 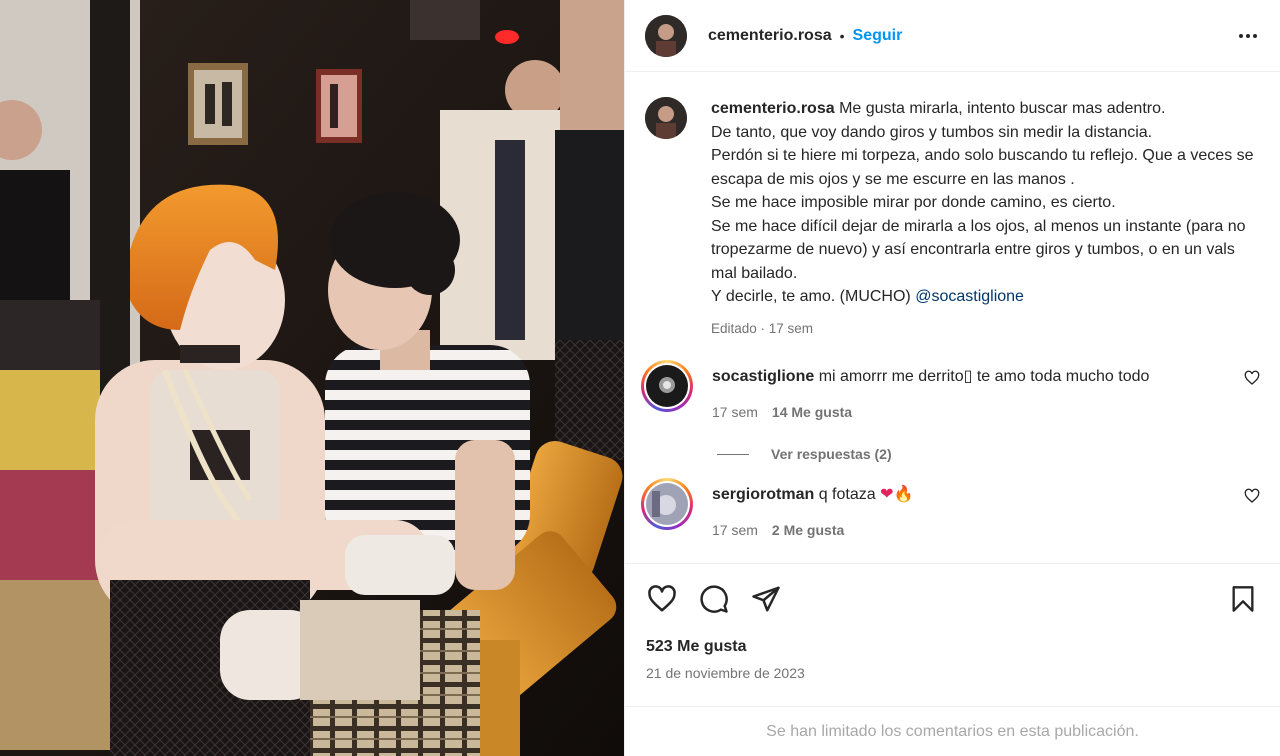 What do you see at coordinates (812, 412) in the screenshot?
I see `comment-likes: 14 Me gusta` at bounding box center [812, 412].